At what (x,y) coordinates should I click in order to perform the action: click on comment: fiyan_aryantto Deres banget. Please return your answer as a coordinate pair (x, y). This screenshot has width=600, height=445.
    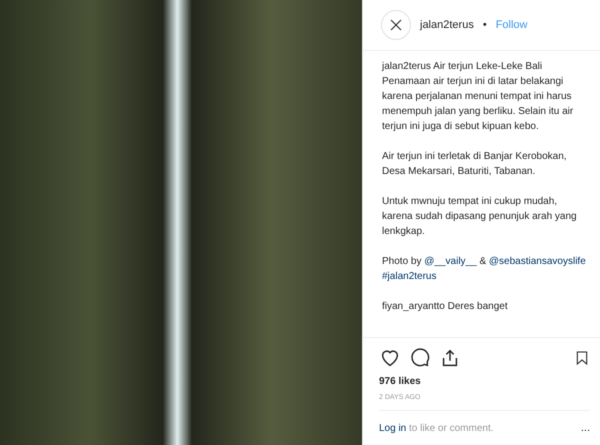
    Looking at the image, I should click on (445, 307).